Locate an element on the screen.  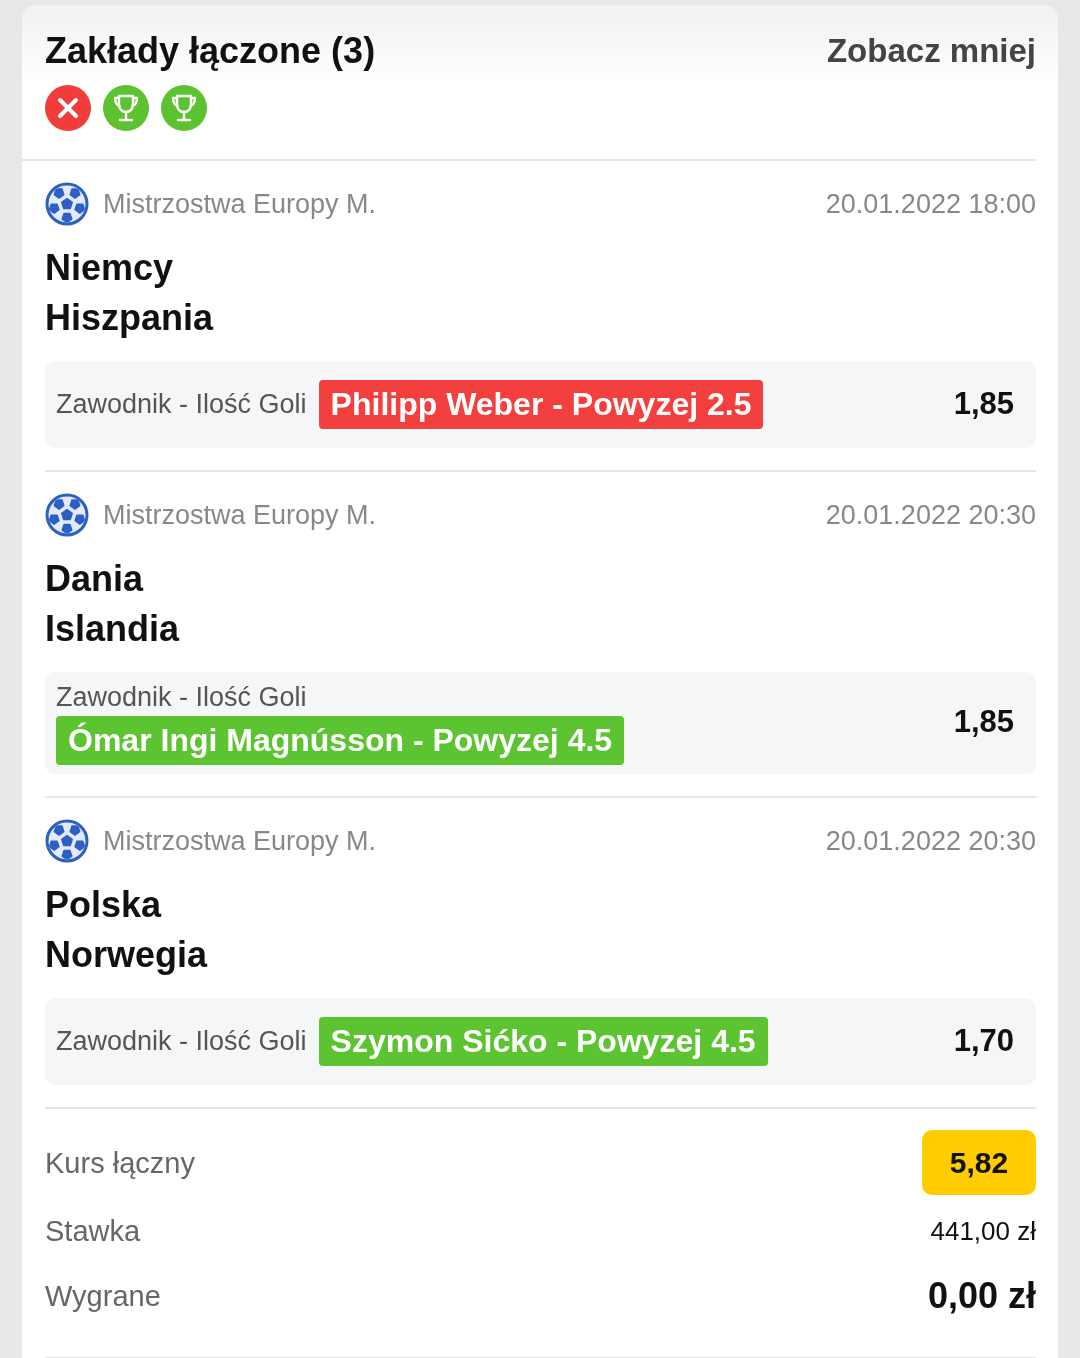
selection-tag: Ómar Ingi Magnússon - Powyzej 4.5 is located at coordinates (340, 740).